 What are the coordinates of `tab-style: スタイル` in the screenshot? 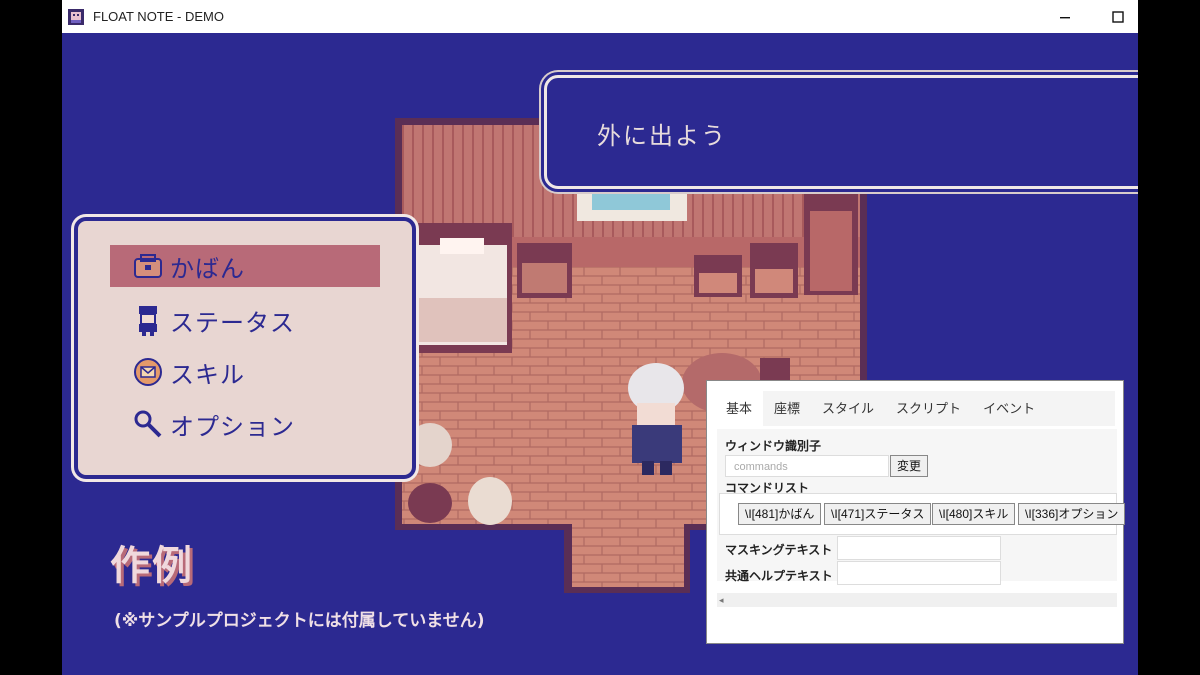 It's located at (848, 408).